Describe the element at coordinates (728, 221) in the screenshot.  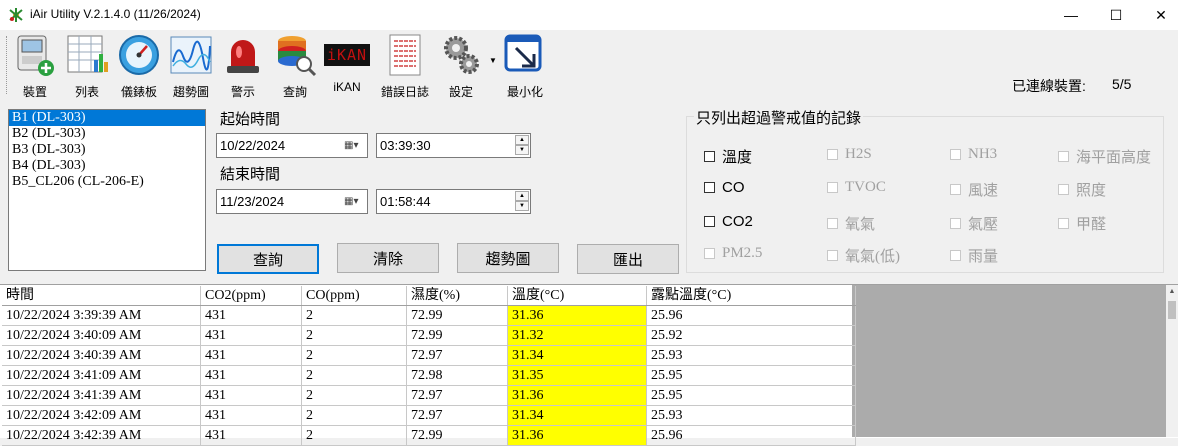
I see `filter-co2-checkbox: CO2` at that location.